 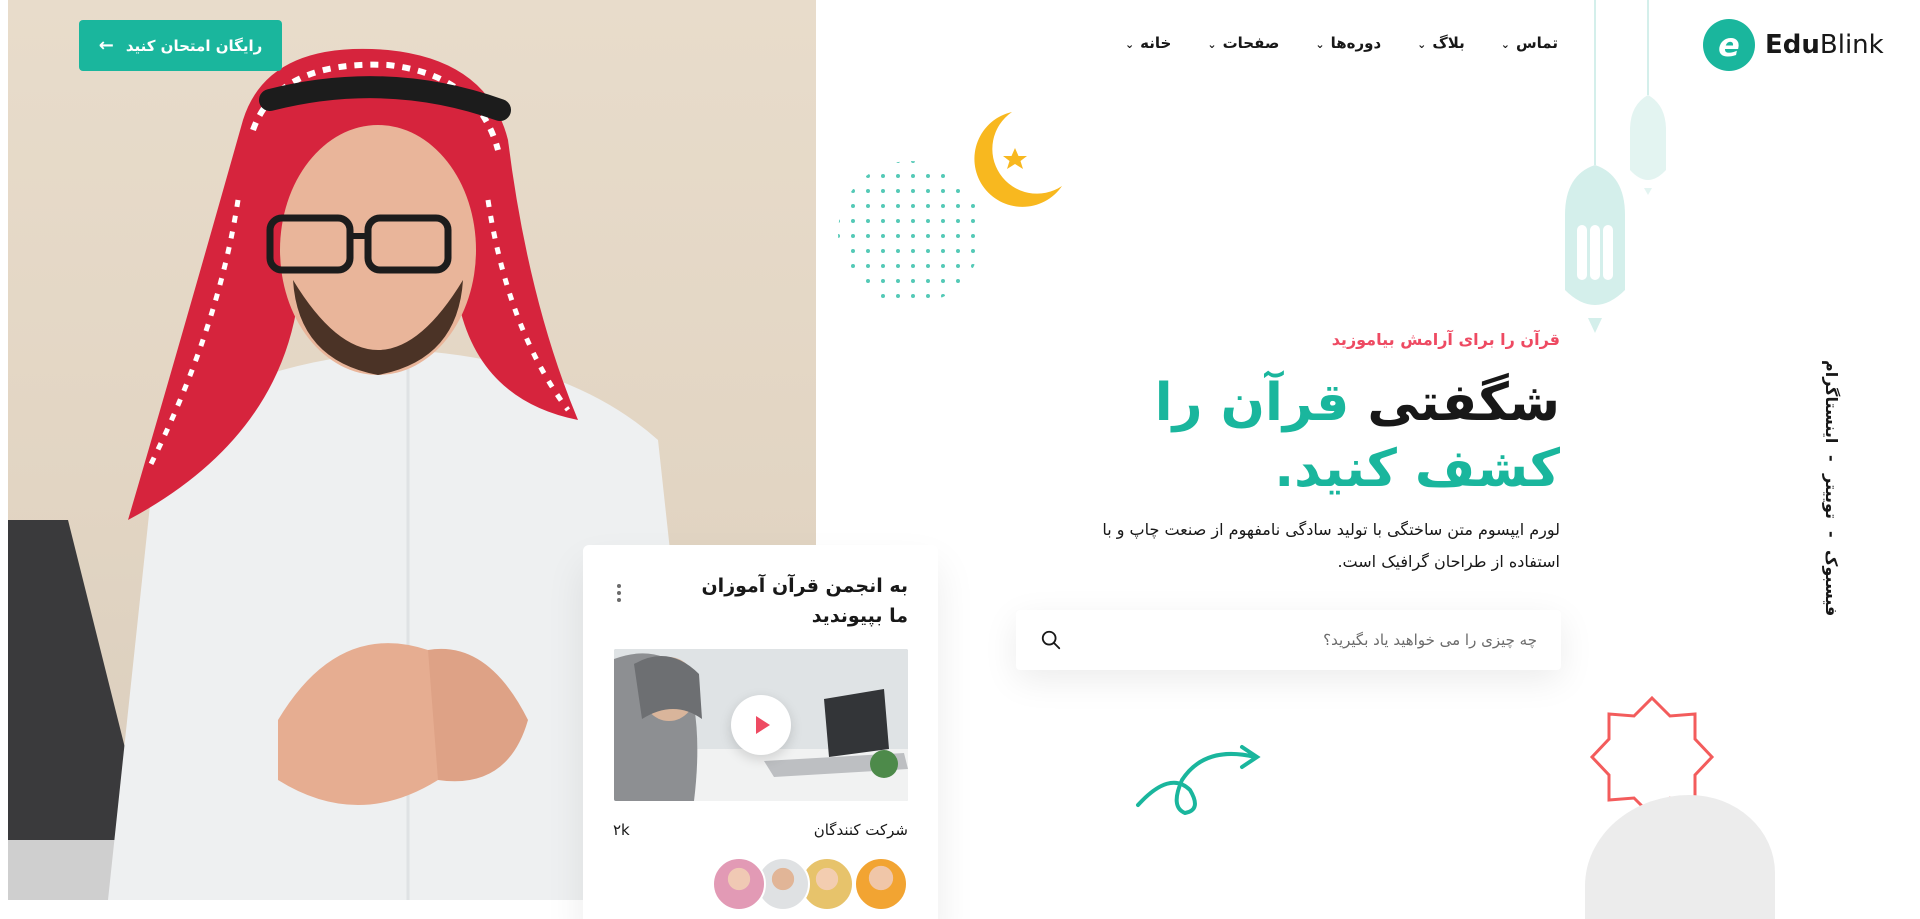 What do you see at coordinates (1529, 43) in the screenshot?
I see `nav-item-contact: تماس ⌄` at bounding box center [1529, 43].